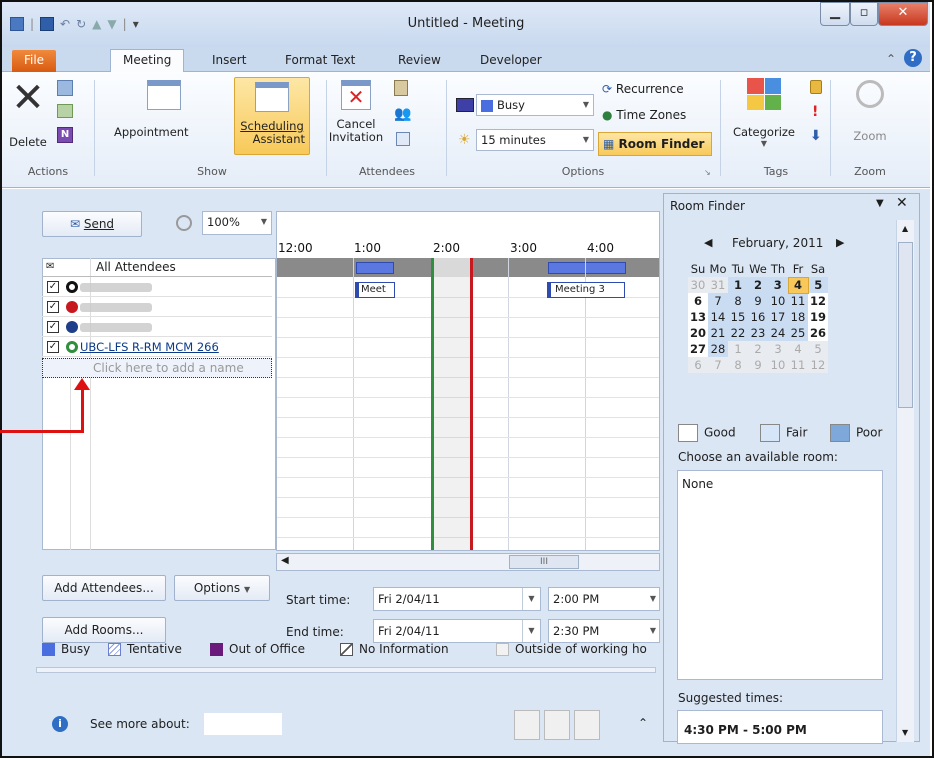 This screenshot has width=934, height=758. Describe the element at coordinates (465, 105) in the screenshot. I see `show-as-color-icon` at that location.